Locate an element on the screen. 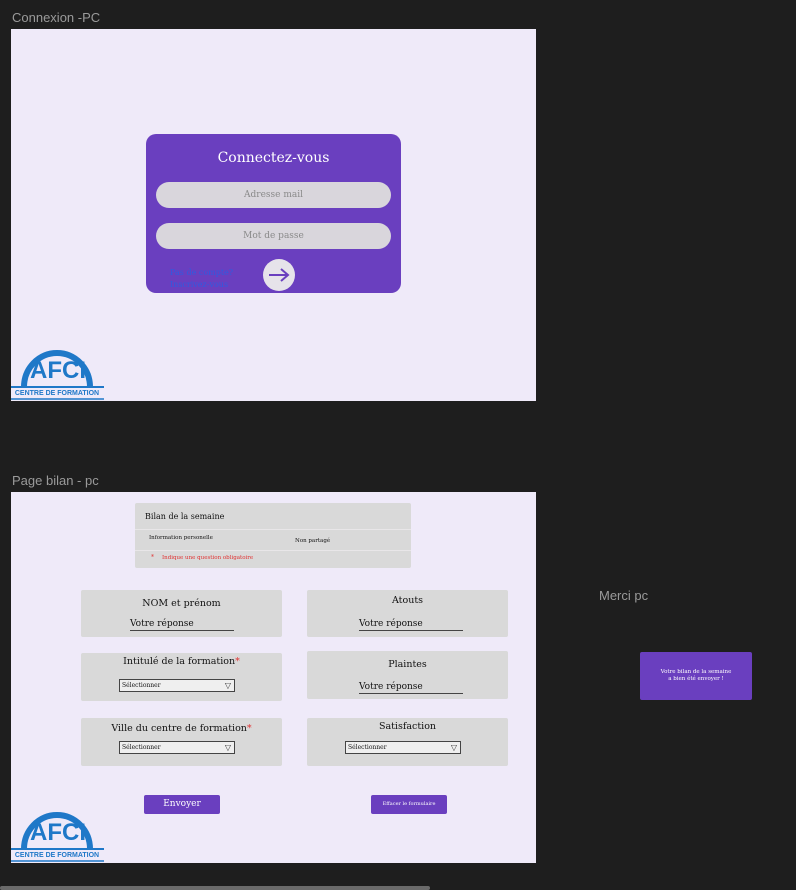 The width and height of the screenshot is (796, 890). not-shared-label: Non partagé is located at coordinates (313, 541).